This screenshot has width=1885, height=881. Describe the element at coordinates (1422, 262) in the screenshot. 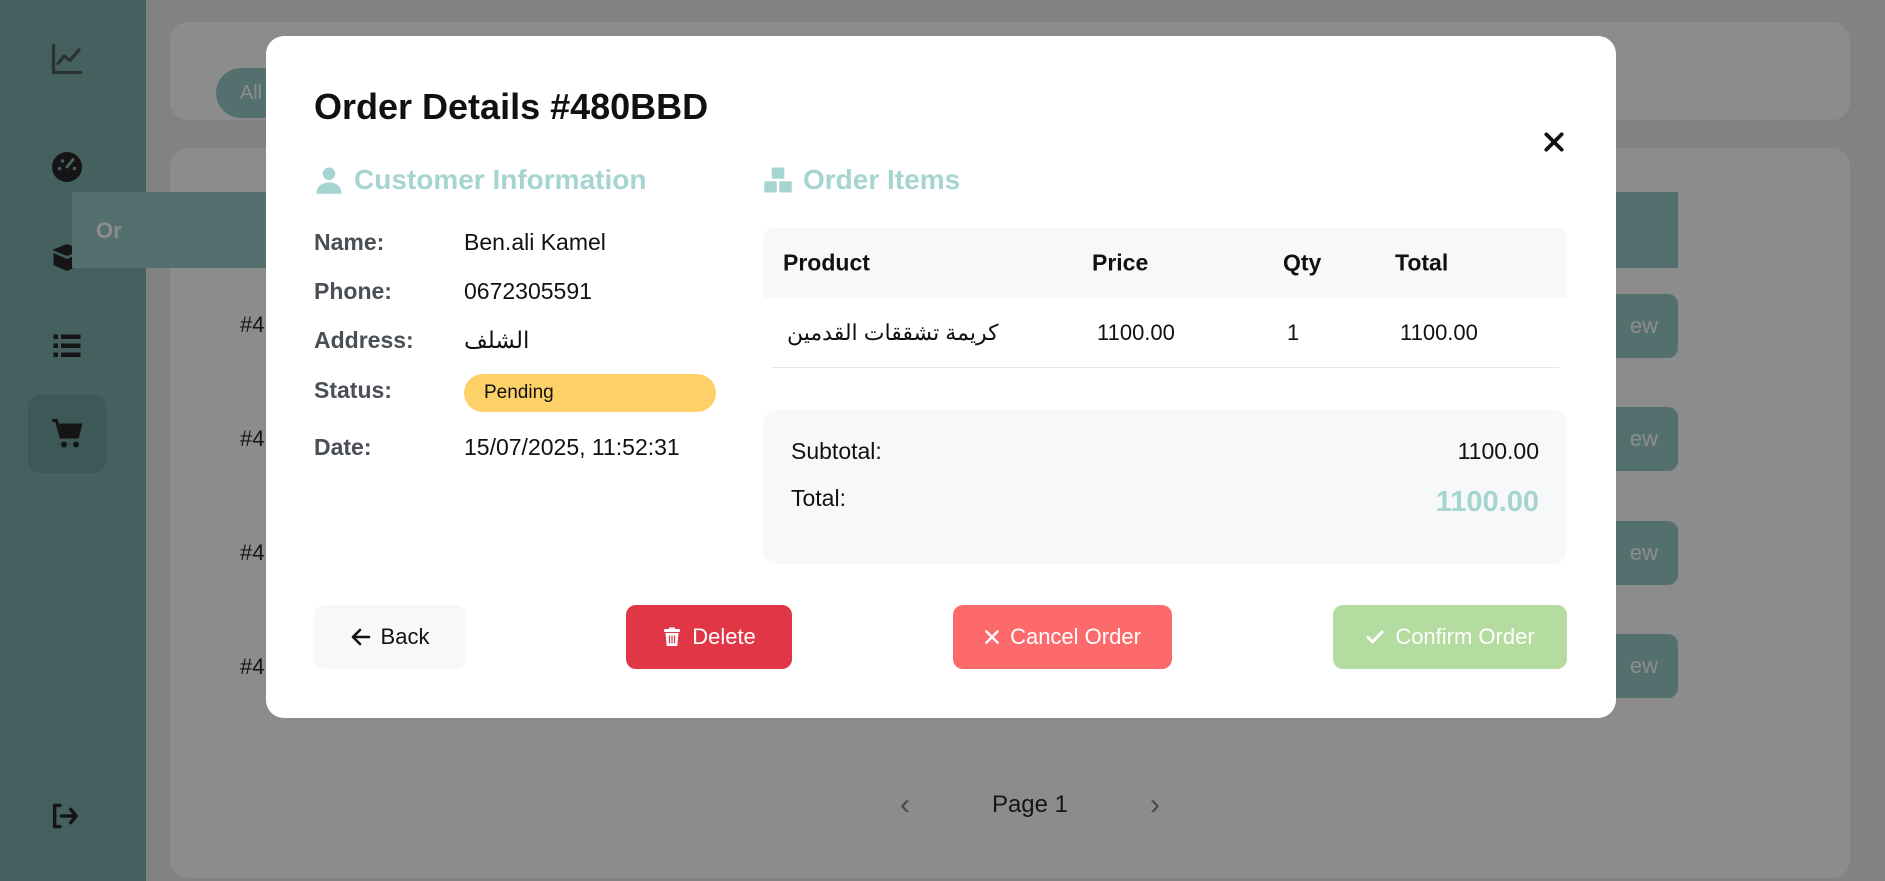

I see `column-total: Total` at that location.